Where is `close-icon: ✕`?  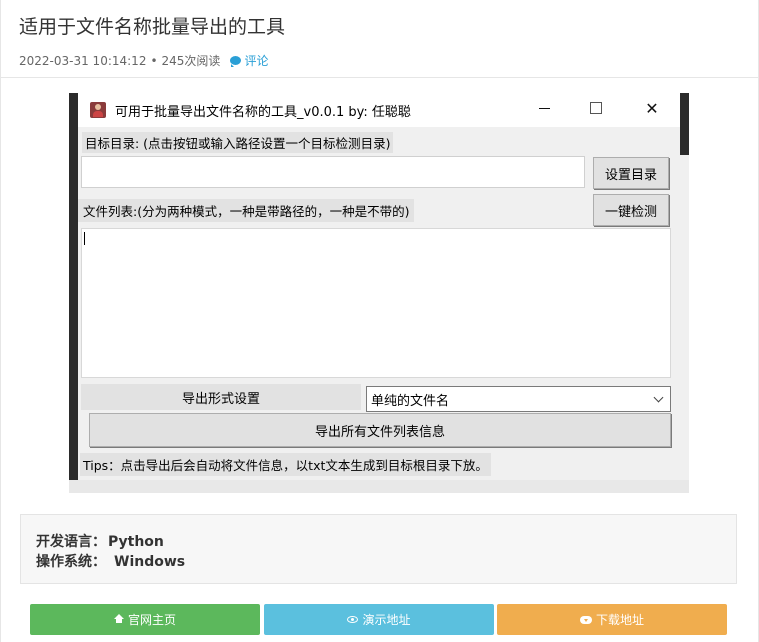
close-icon: ✕ is located at coordinates (652, 108).